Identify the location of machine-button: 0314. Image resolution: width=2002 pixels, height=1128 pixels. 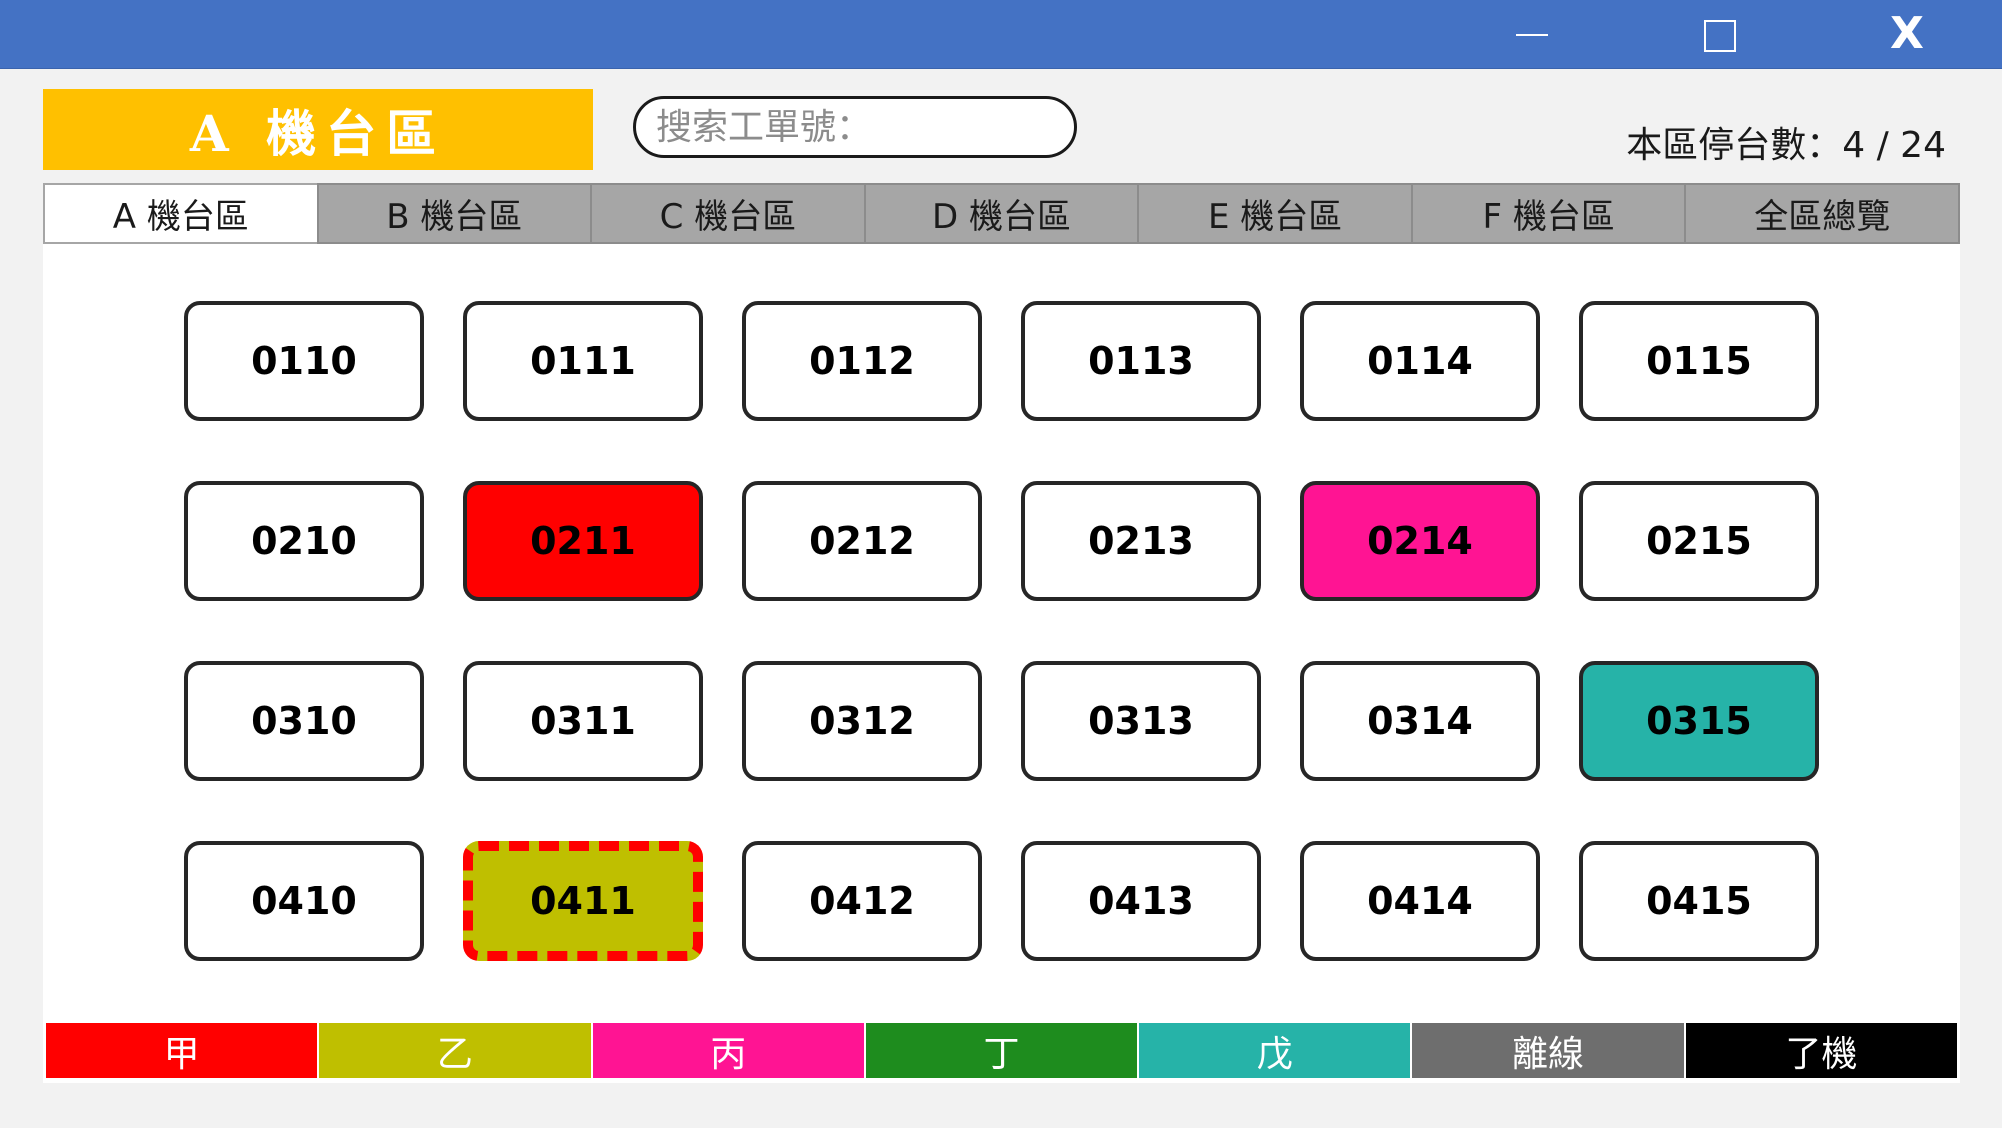
(1420, 721).